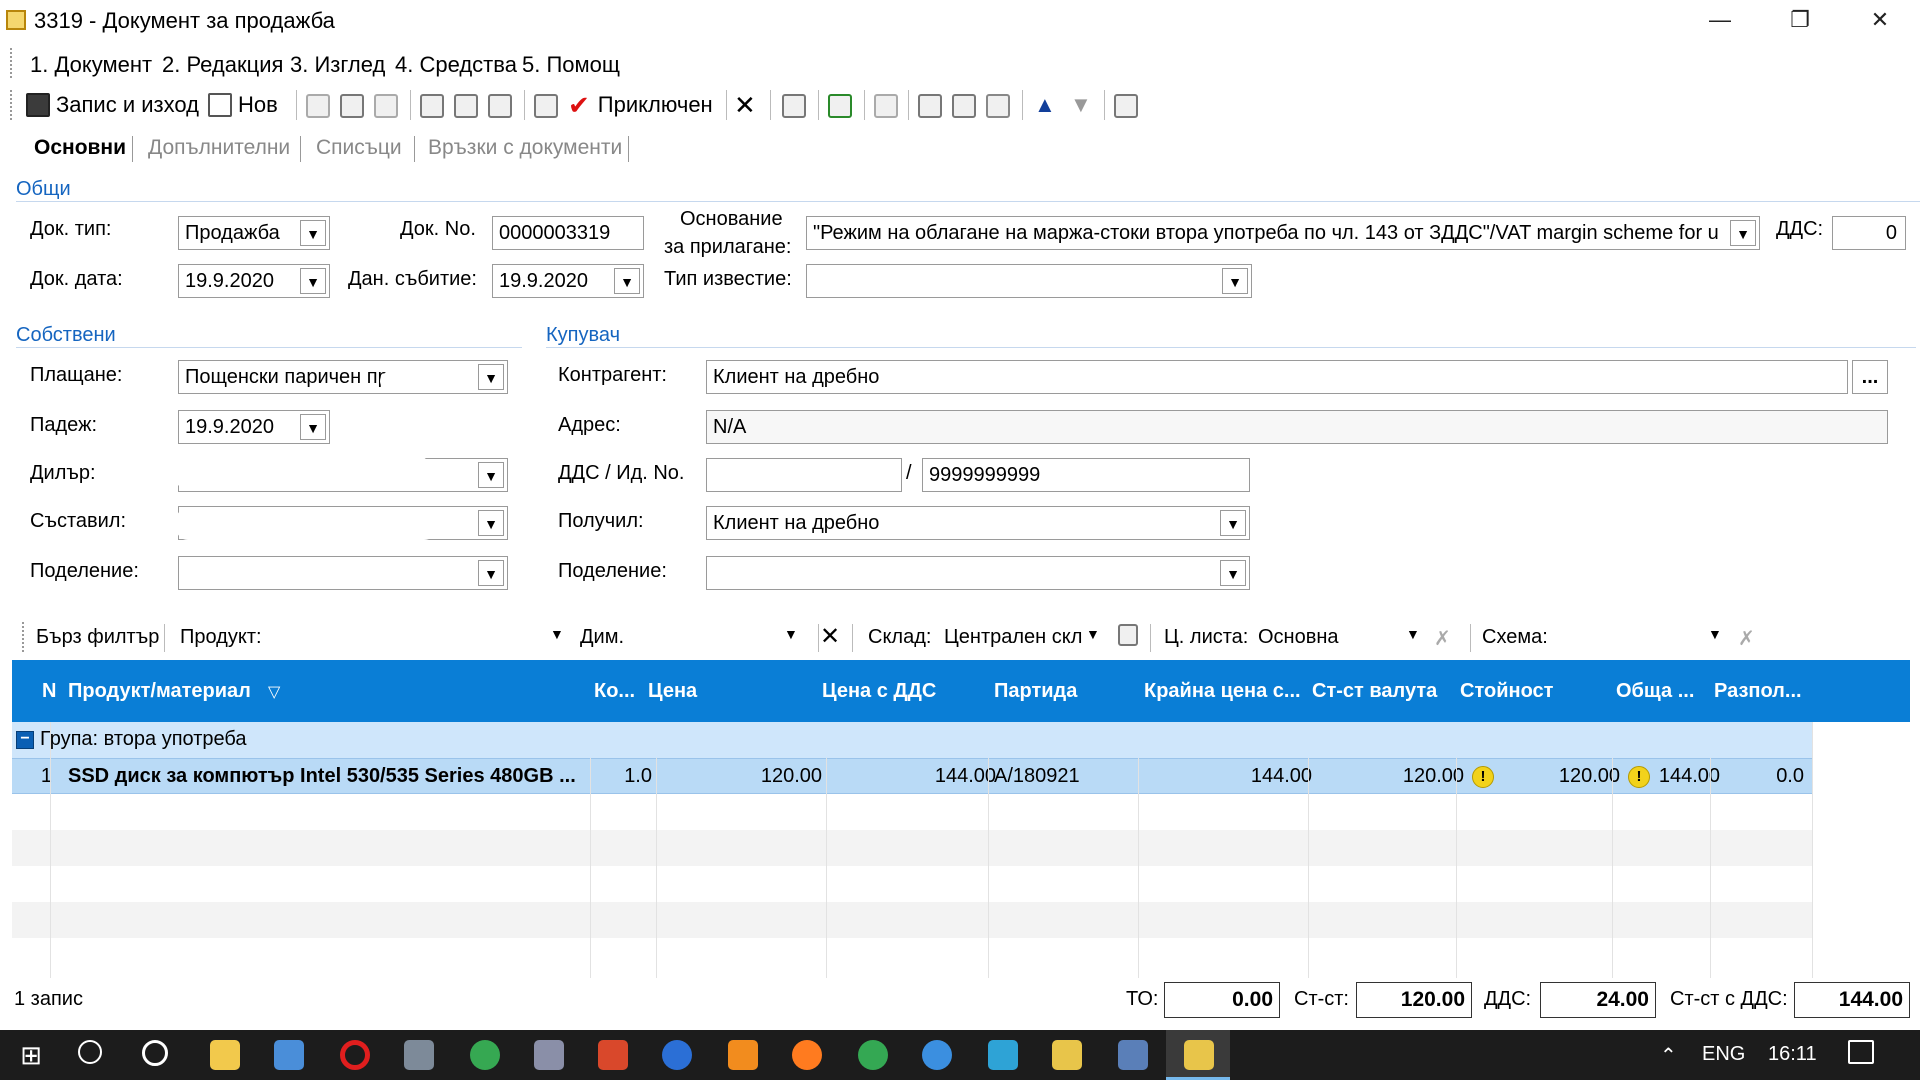 This screenshot has height=1080, width=1920. I want to click on print-icon, so click(432, 106).